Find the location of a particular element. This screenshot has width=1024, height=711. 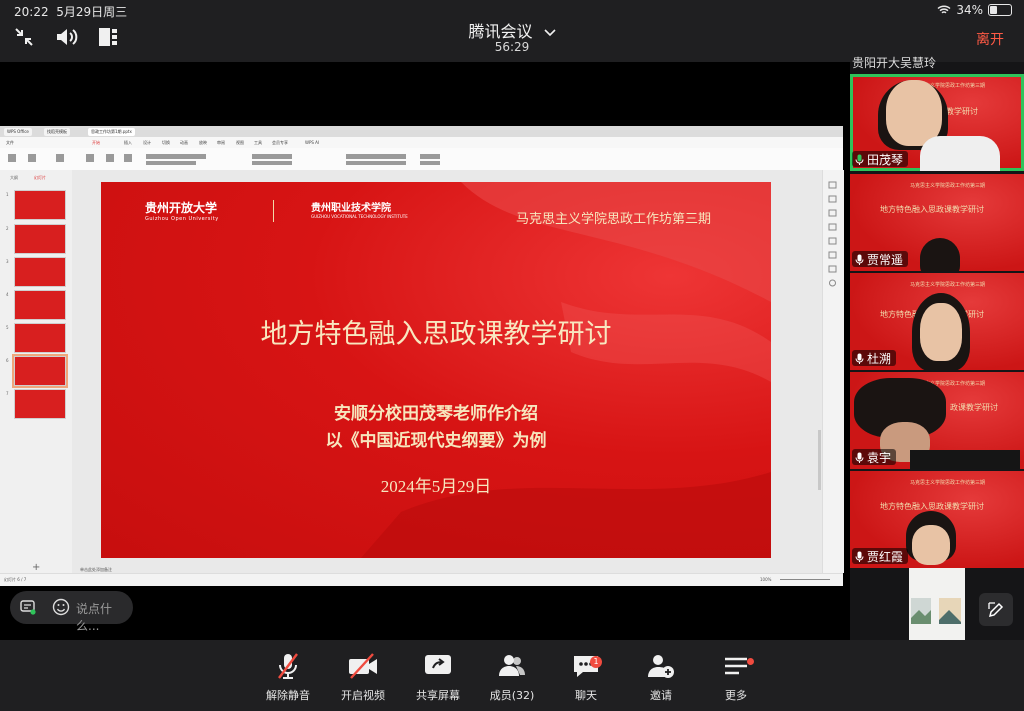

wps-tab: 找稻壳模板 is located at coordinates (57, 132).